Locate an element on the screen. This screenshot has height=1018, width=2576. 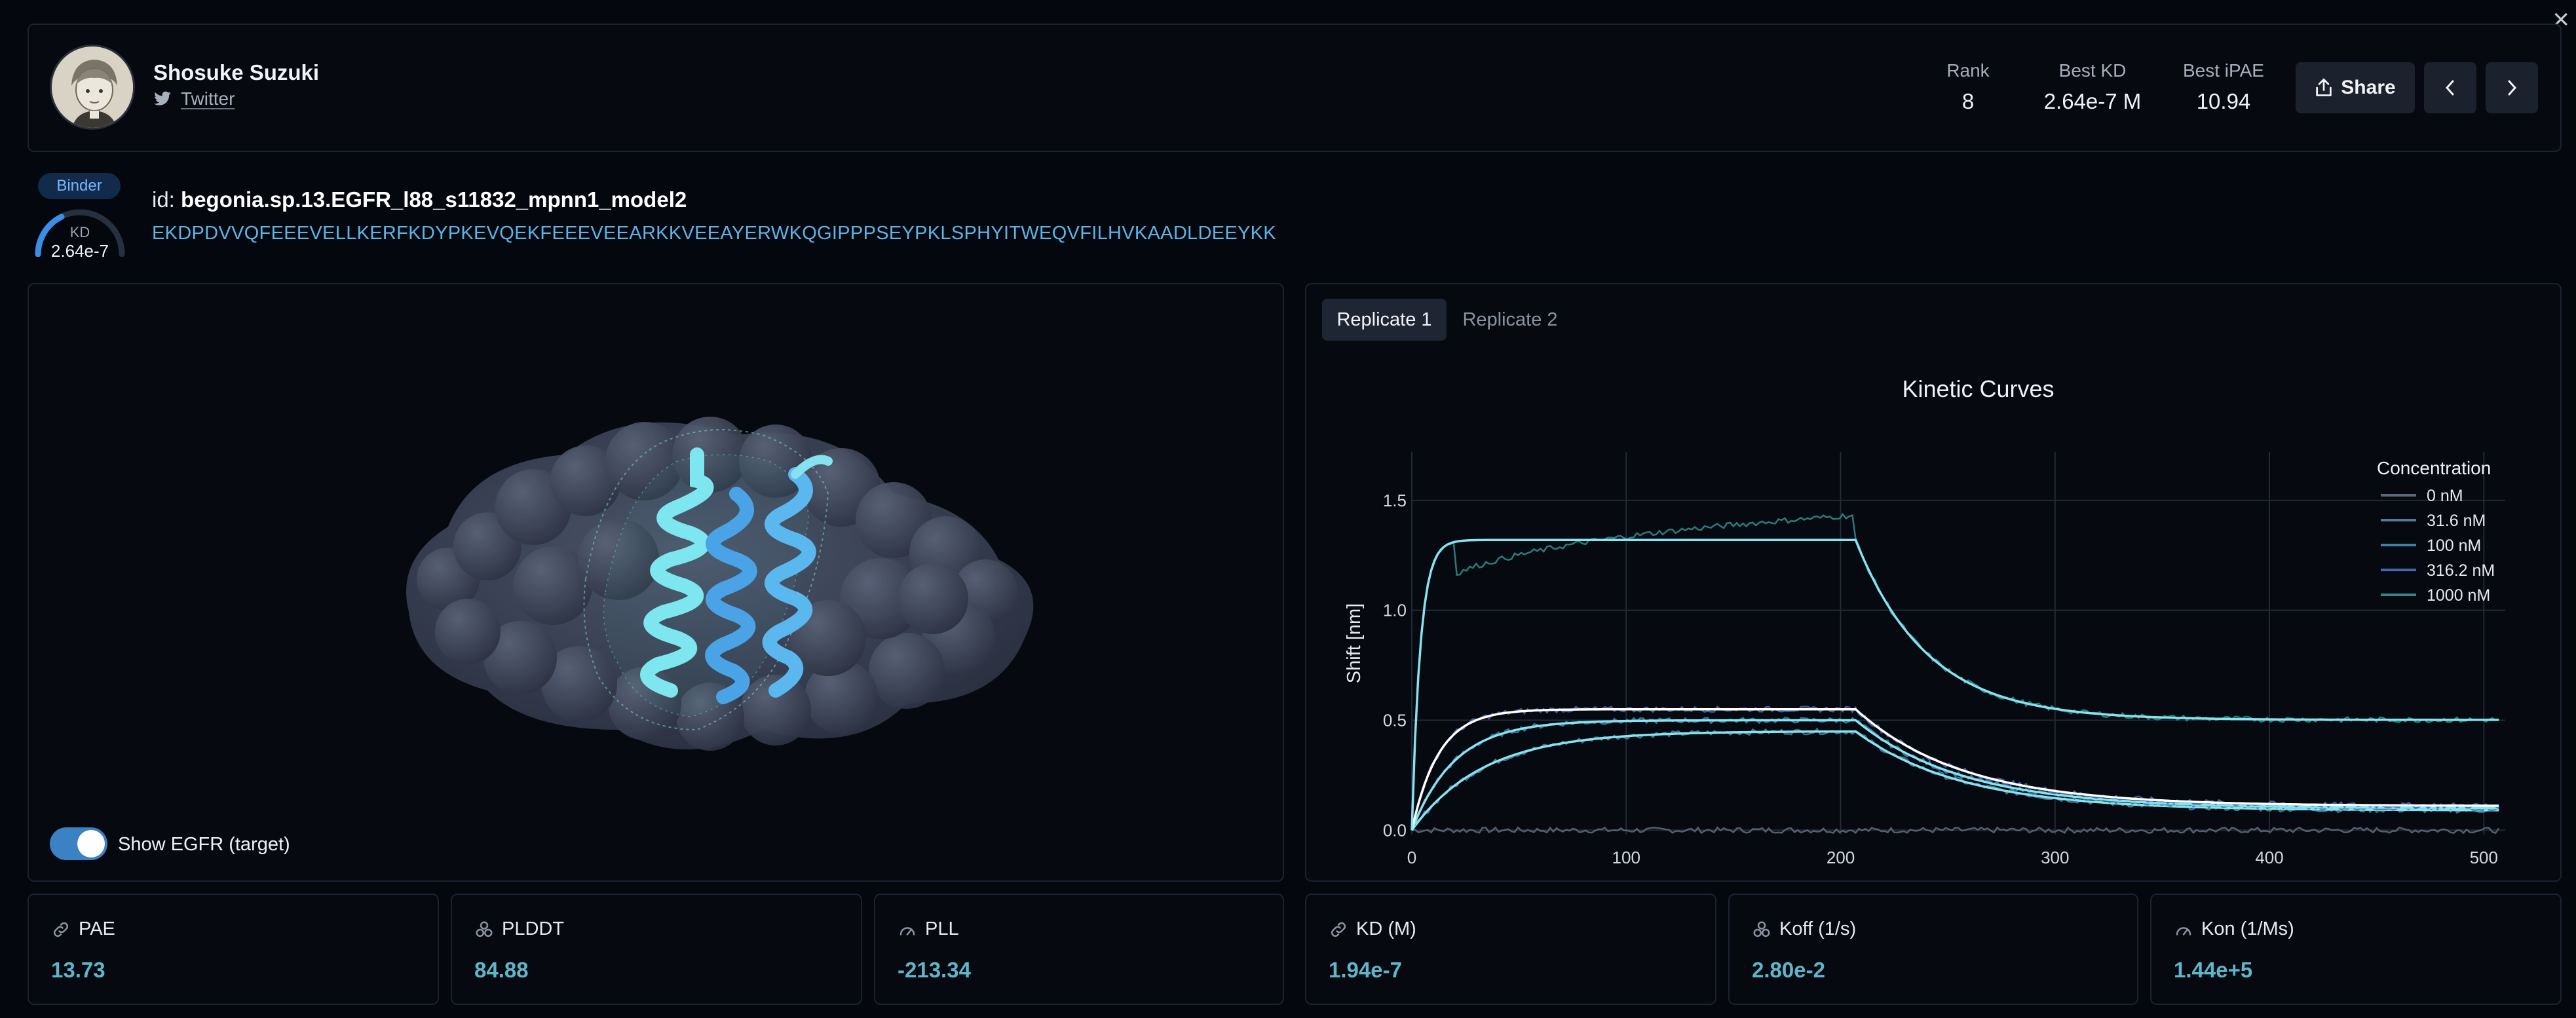
chevron-right-icon is located at coordinates (2512, 88).